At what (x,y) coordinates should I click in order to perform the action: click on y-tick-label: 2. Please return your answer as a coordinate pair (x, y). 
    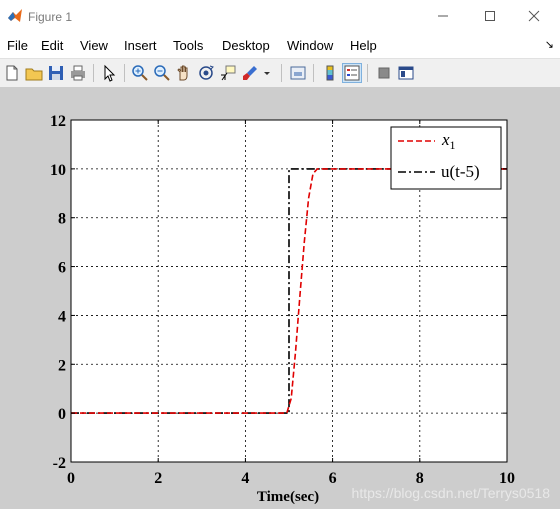
    Looking at the image, I should click on (62, 365).